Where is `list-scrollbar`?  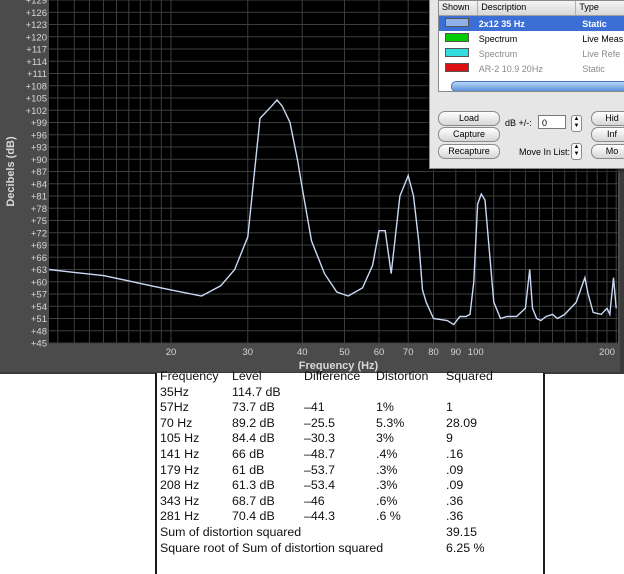 list-scrollbar is located at coordinates (537, 86).